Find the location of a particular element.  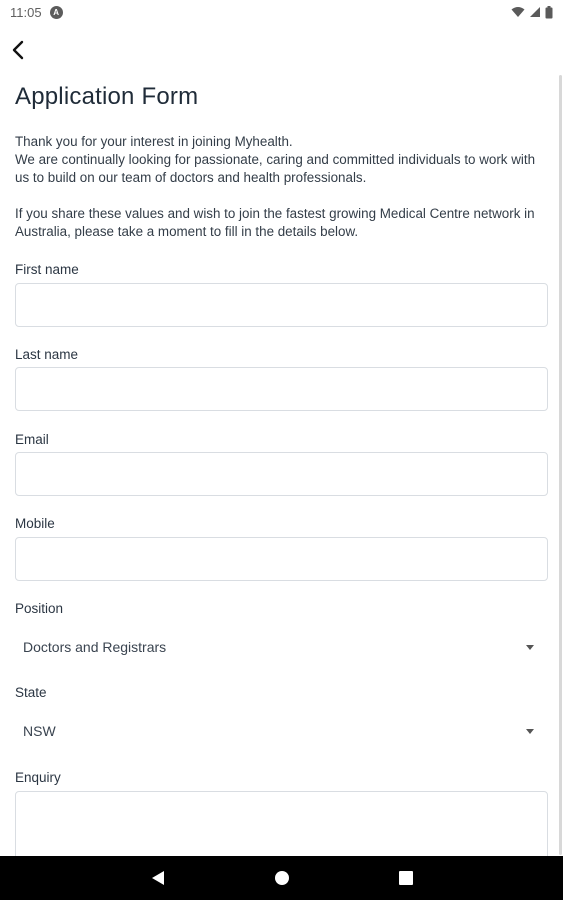

nav-recents-button is located at coordinates (406, 878).